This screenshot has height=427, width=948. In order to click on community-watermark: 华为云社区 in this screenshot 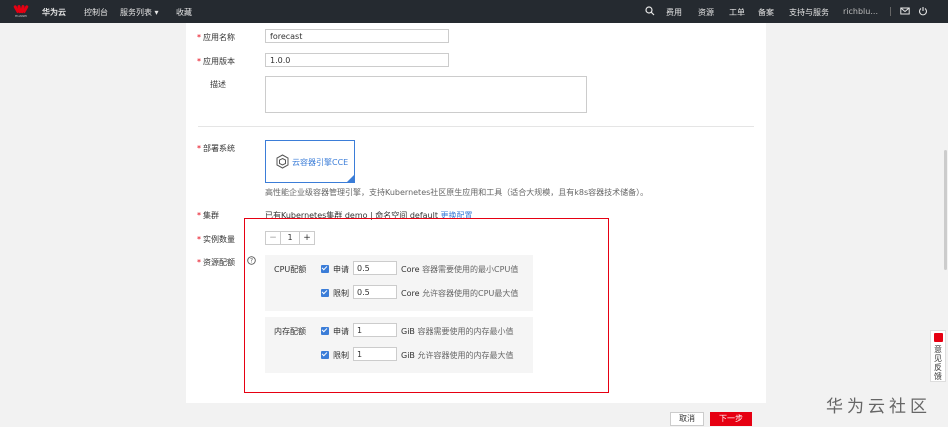, I will do `click(878, 407)`.